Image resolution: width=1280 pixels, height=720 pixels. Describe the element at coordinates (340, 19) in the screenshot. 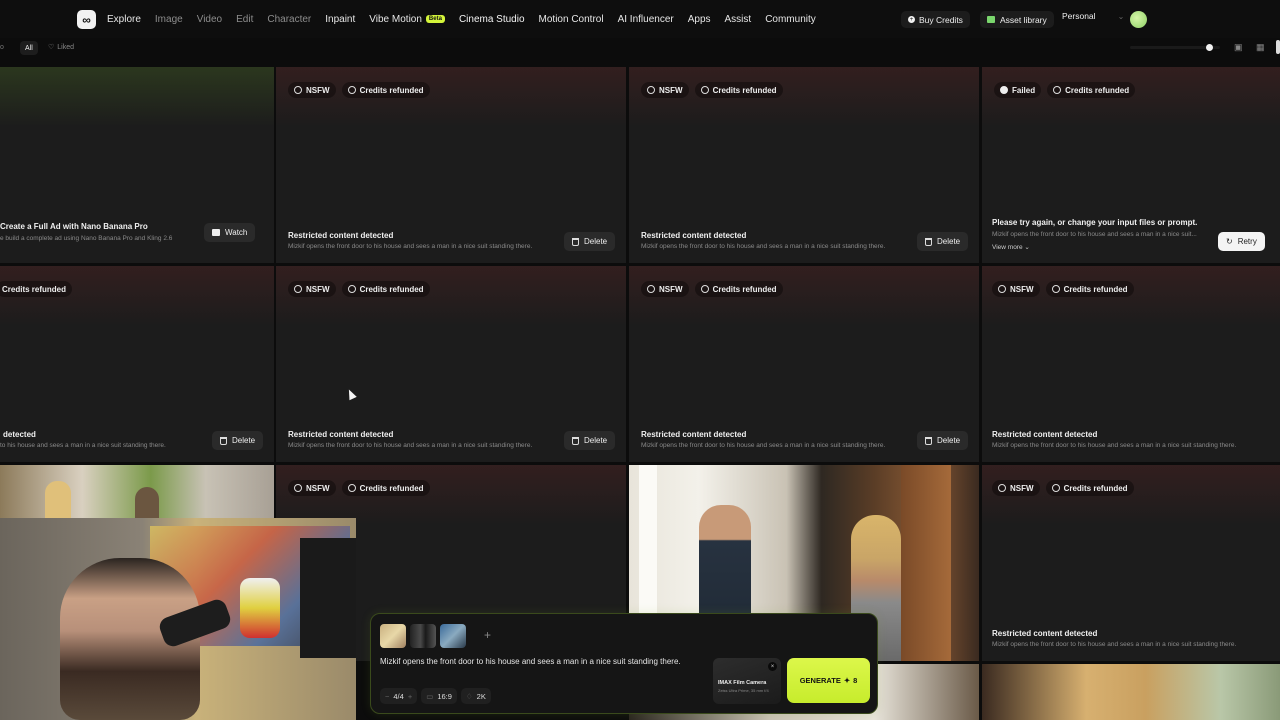

I see `nav-item-inpaint: Inpaint` at that location.